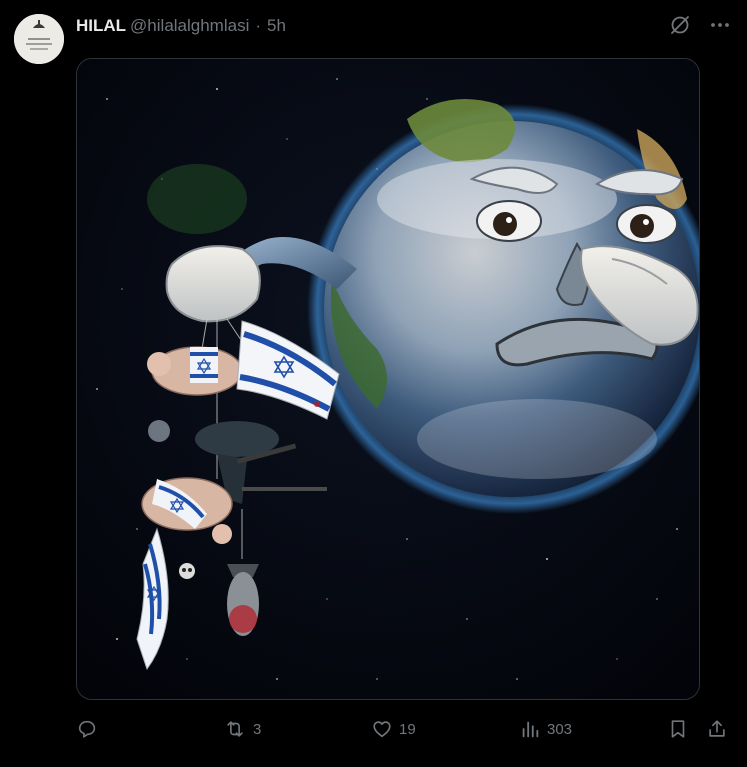  I want to click on share-icon, so click(717, 728).